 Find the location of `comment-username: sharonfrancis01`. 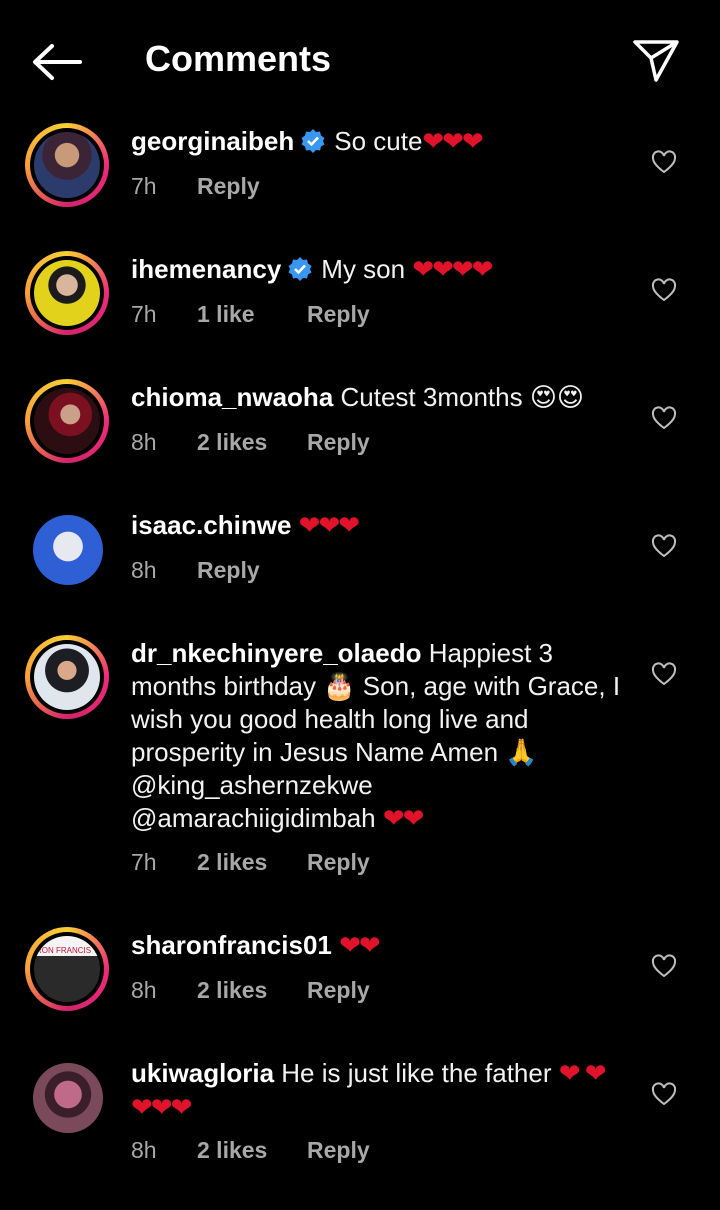

comment-username: sharonfrancis01 is located at coordinates (231, 945).